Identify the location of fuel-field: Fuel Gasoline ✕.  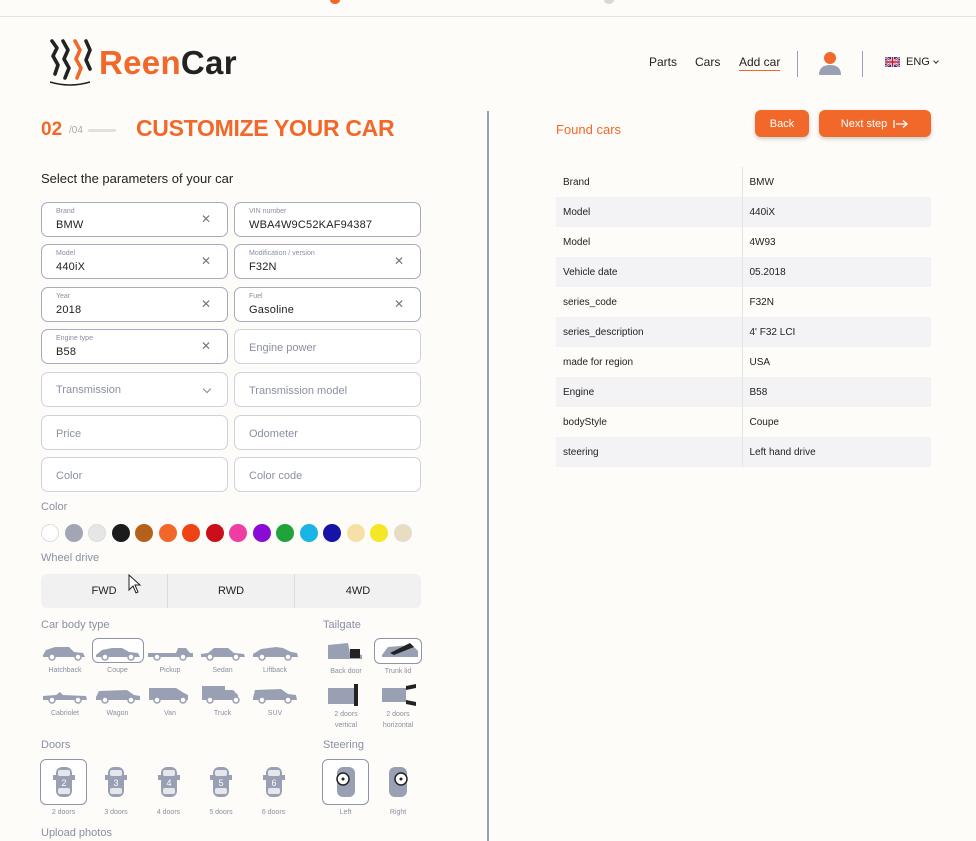
(327, 304).